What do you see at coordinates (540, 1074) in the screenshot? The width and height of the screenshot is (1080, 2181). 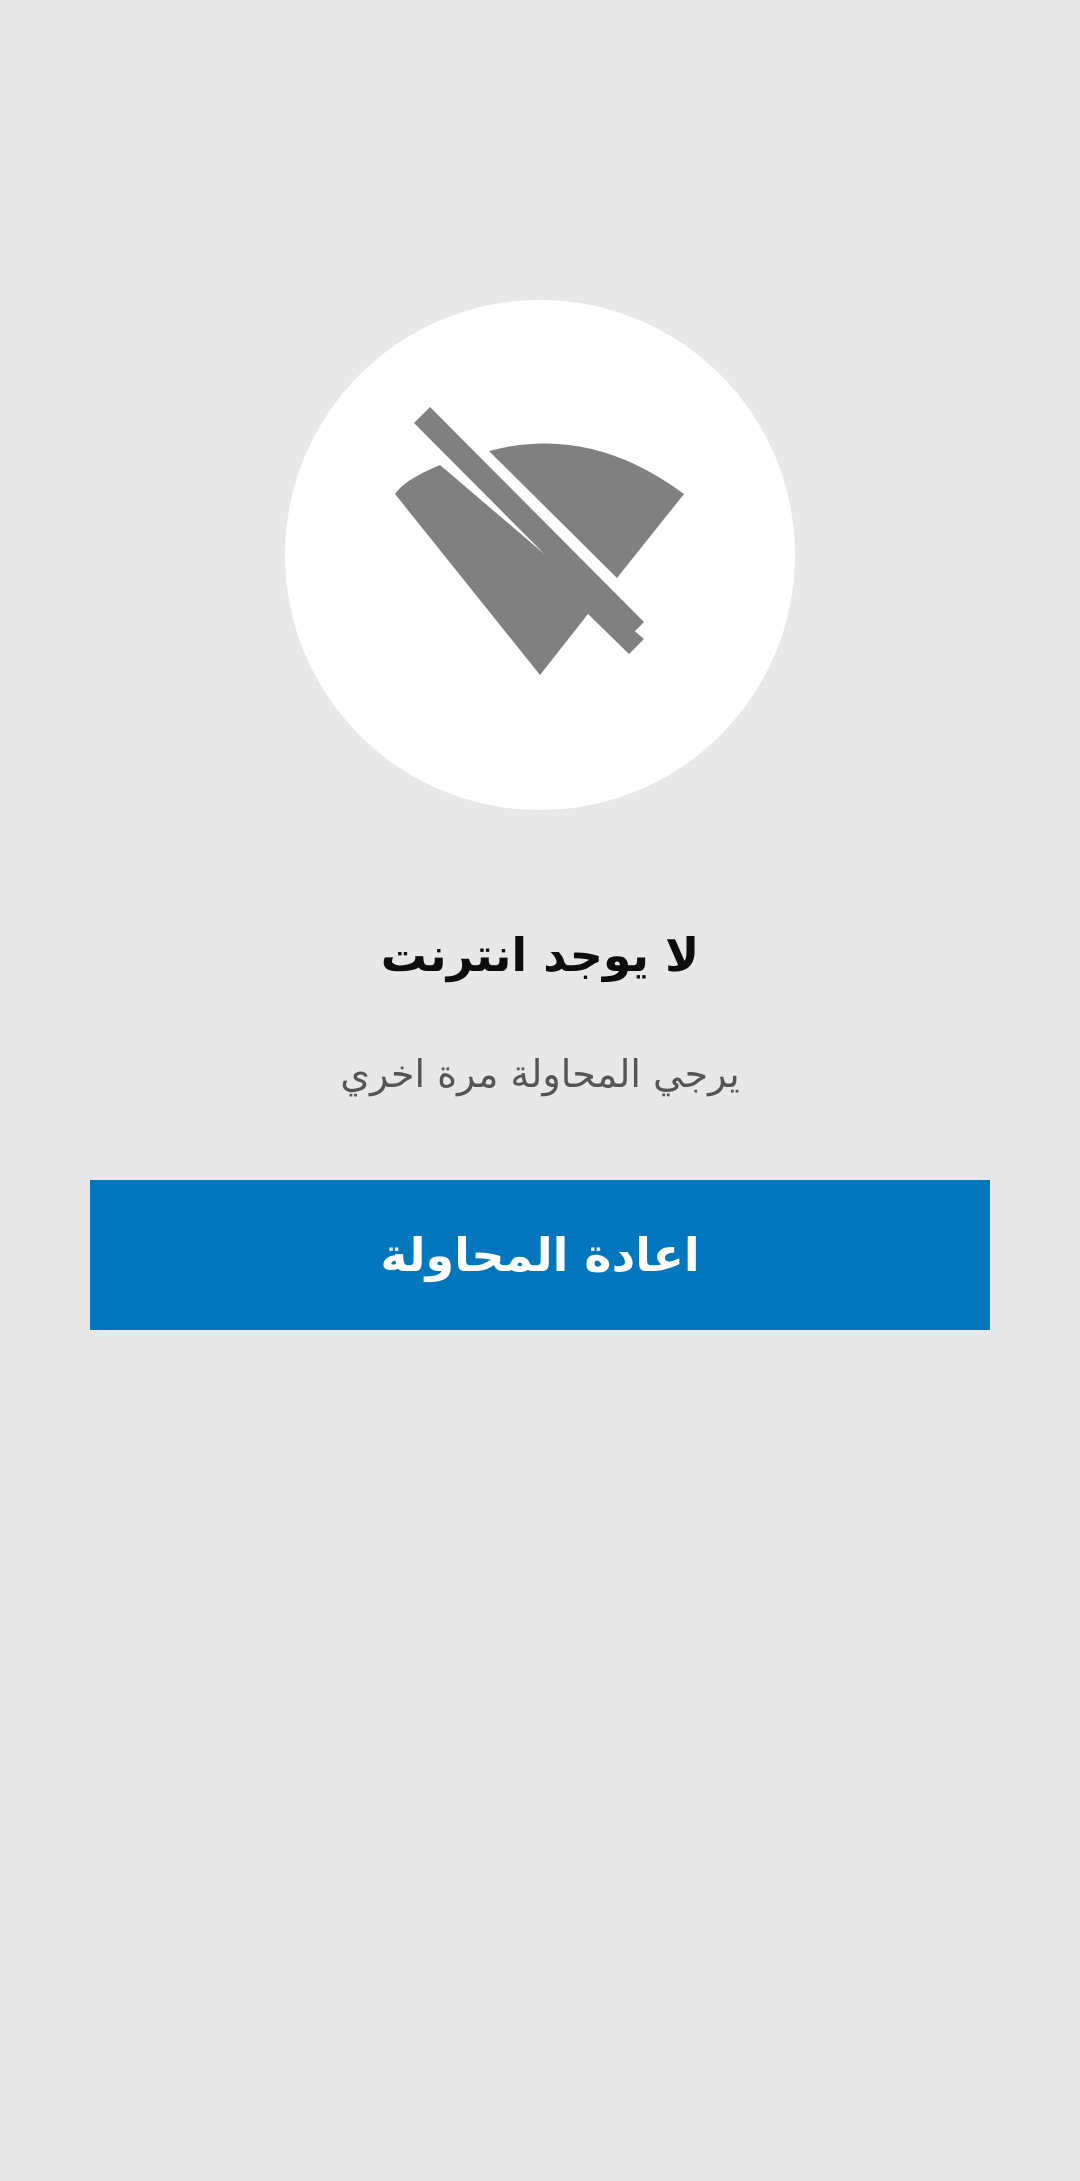 I see `status-message: يرجي المحاولة مرة اخري` at bounding box center [540, 1074].